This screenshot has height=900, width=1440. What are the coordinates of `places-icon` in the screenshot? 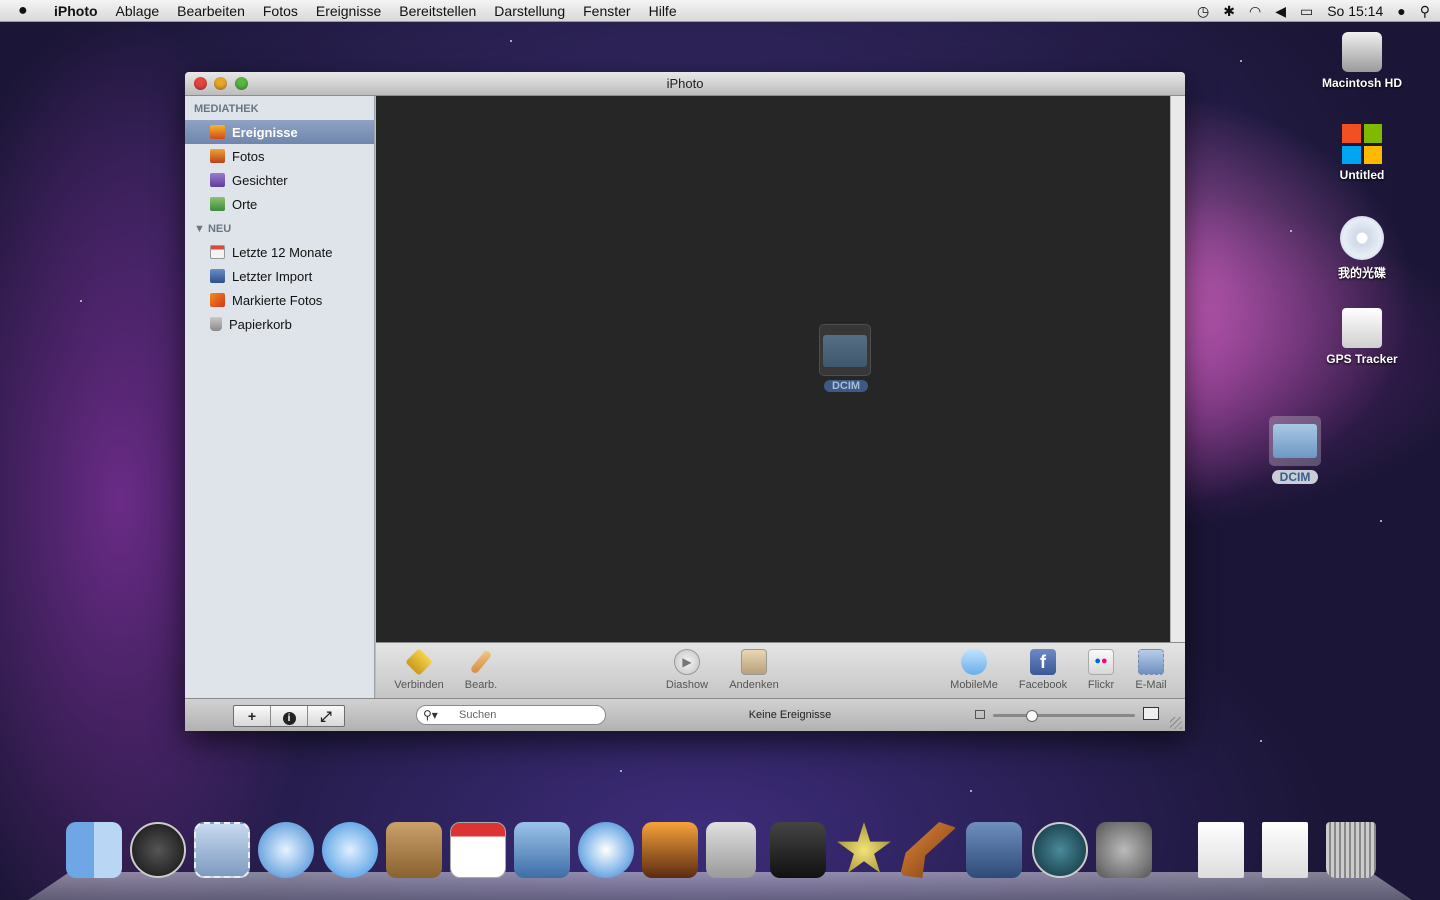 It's located at (217, 204).